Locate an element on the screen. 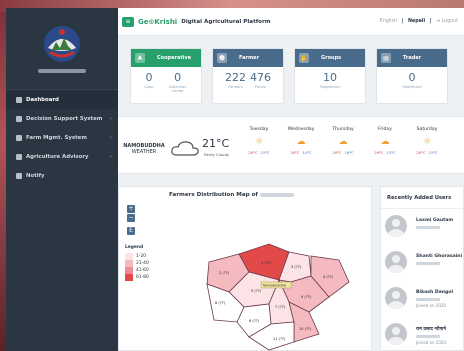 The width and height of the screenshot is (464, 351). forecast-day: Saturday ☼ 26ºC 15ºC is located at coordinates (427, 141).